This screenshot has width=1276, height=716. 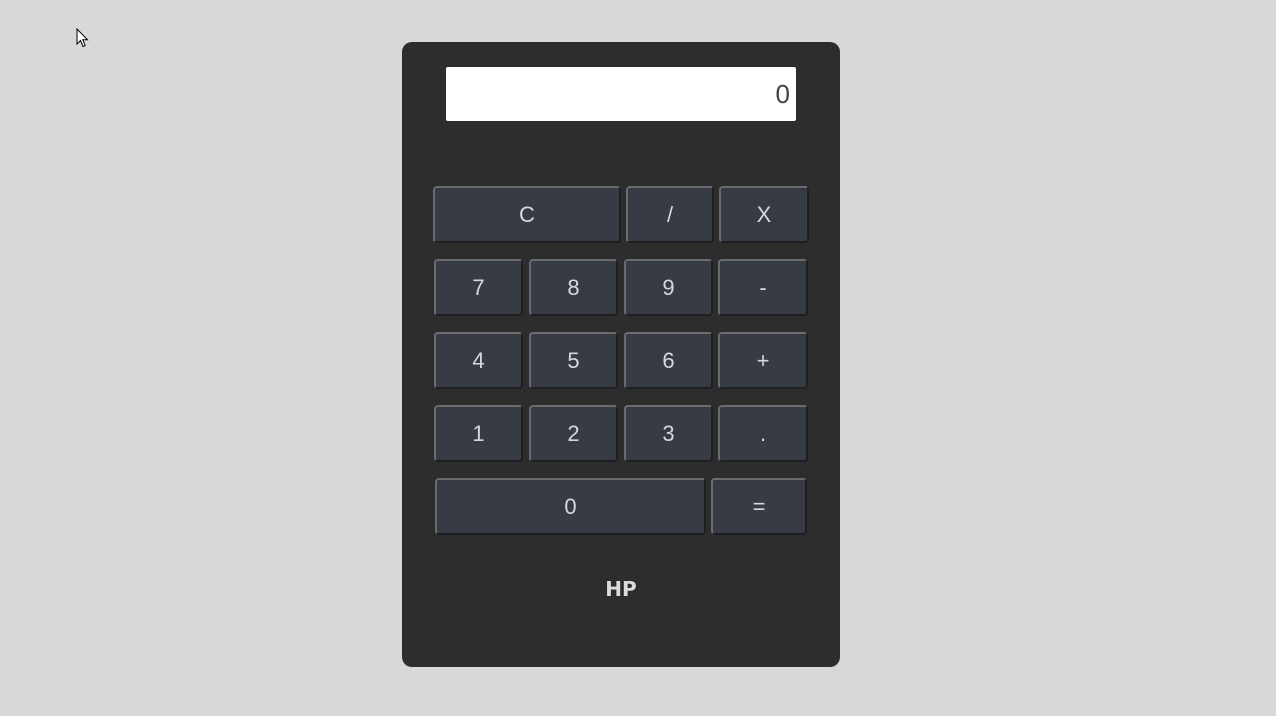 What do you see at coordinates (573, 360) in the screenshot?
I see `digit-5-button: 5` at bounding box center [573, 360].